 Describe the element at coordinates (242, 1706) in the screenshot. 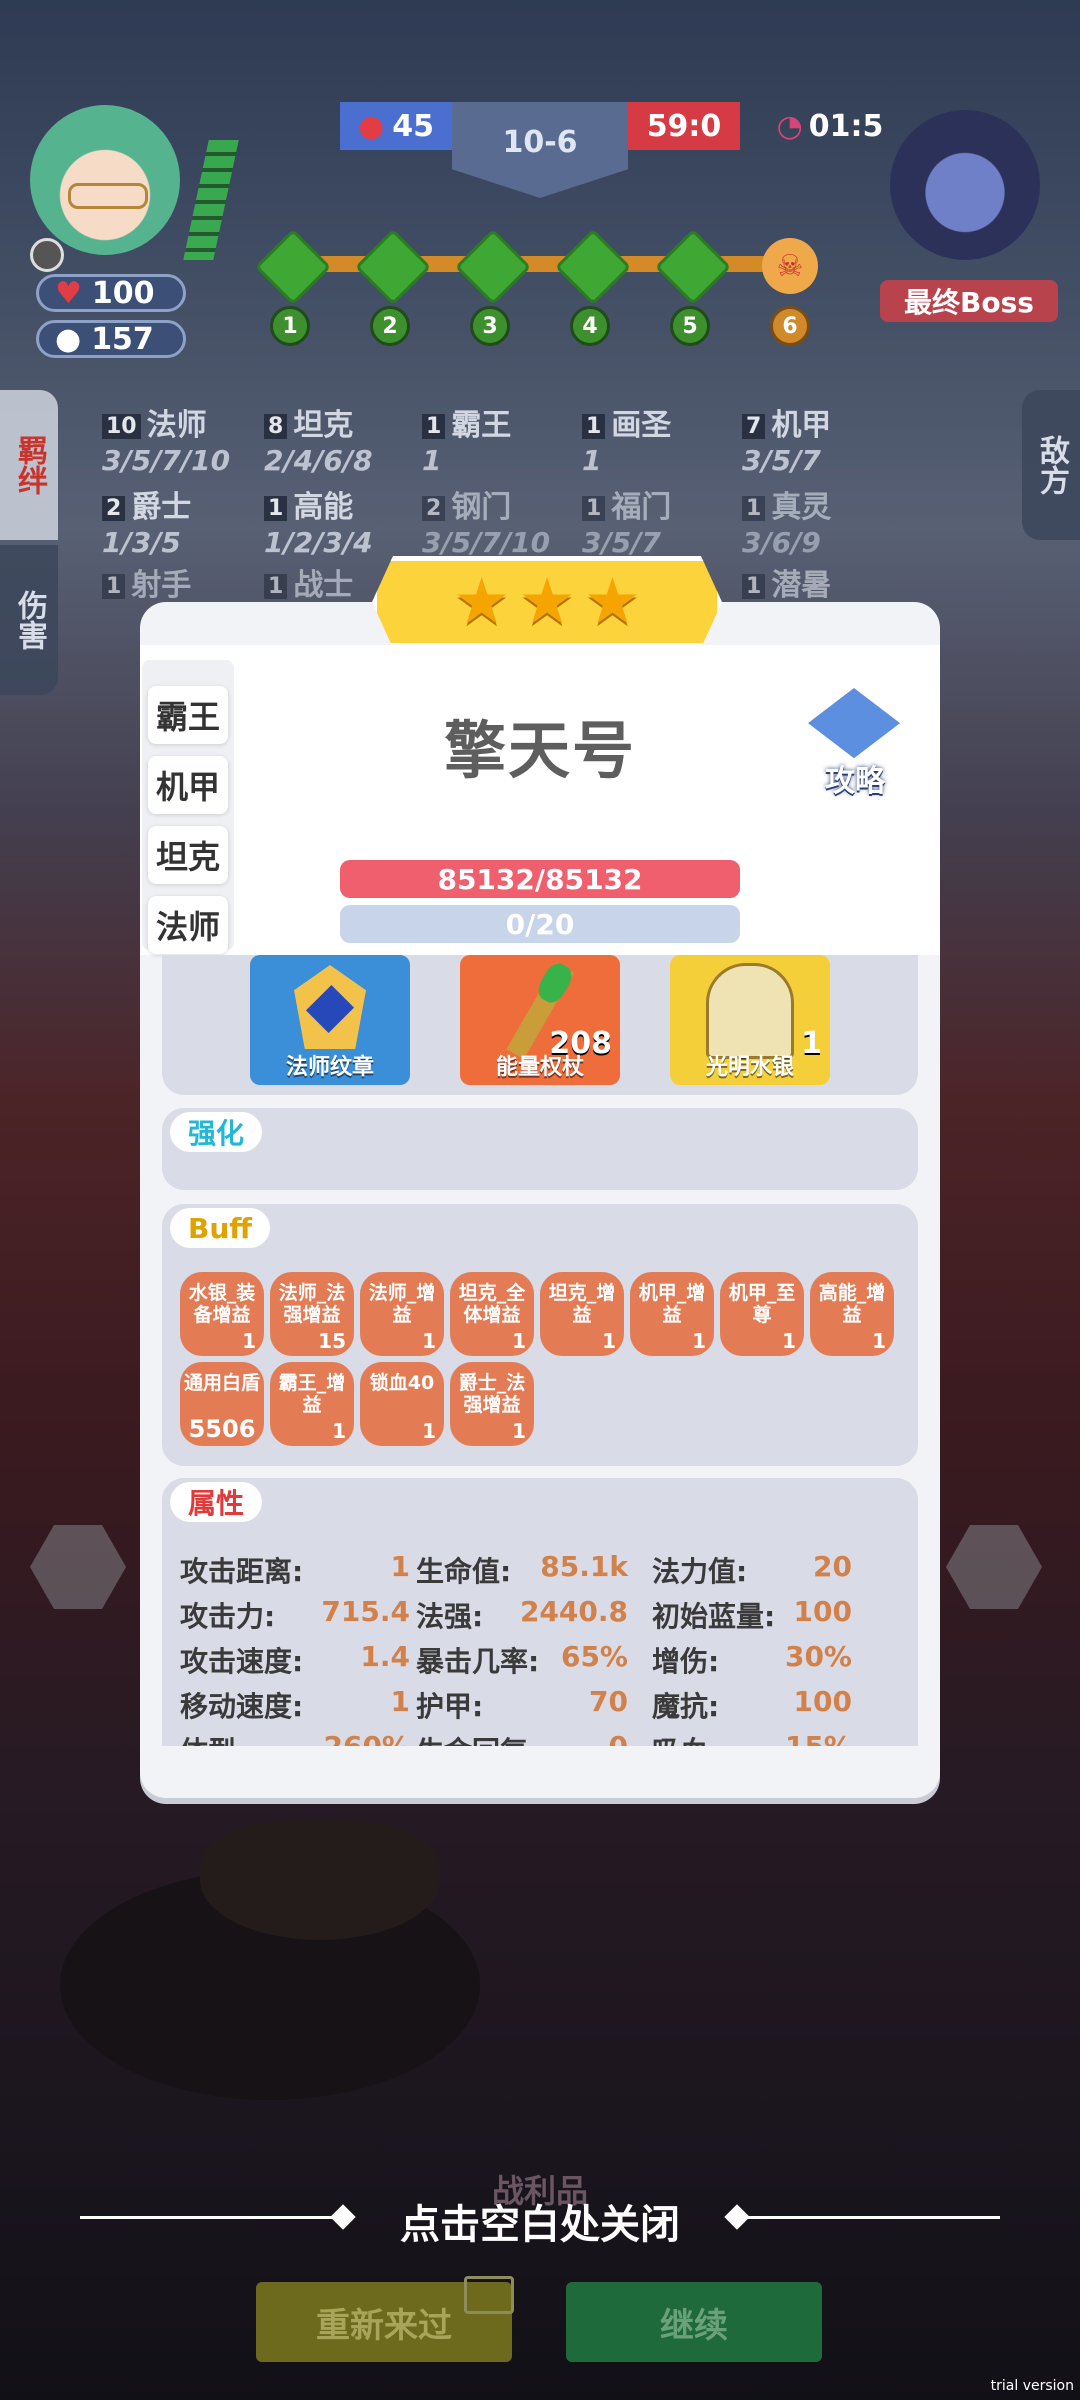

I see `attr-key: 移动速度:` at that location.